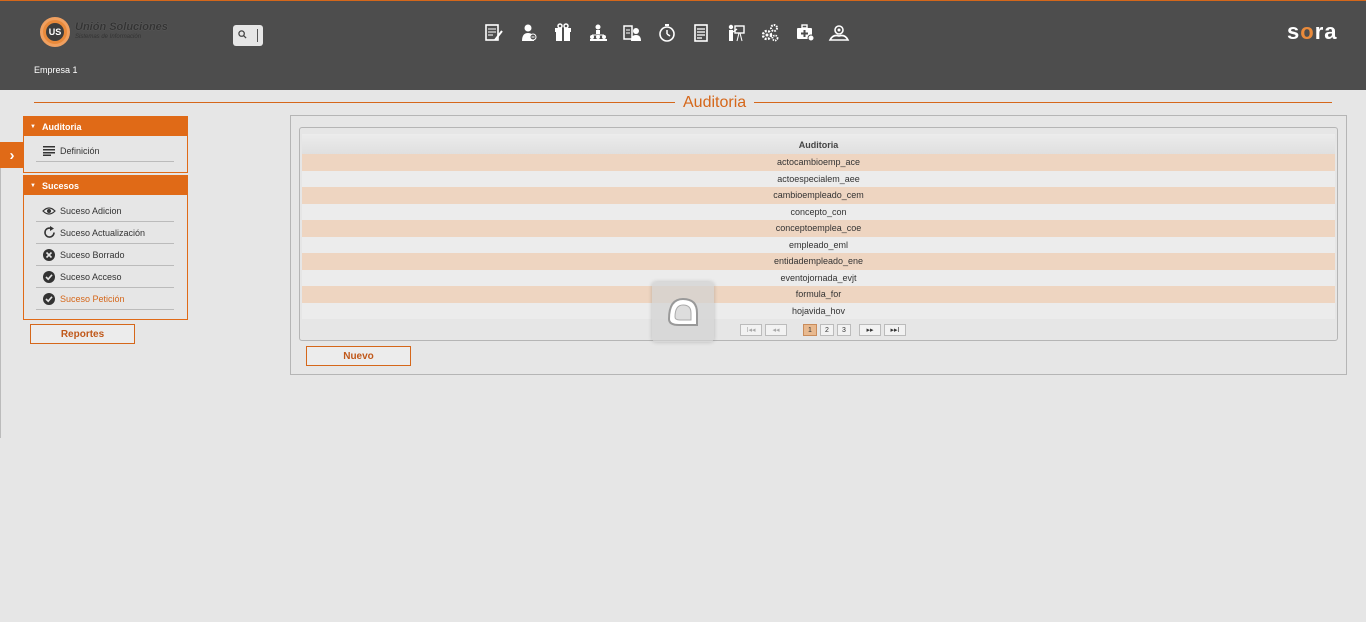 The width and height of the screenshot is (1366, 622). Describe the element at coordinates (701, 33) in the screenshot. I see `report-icon` at that location.